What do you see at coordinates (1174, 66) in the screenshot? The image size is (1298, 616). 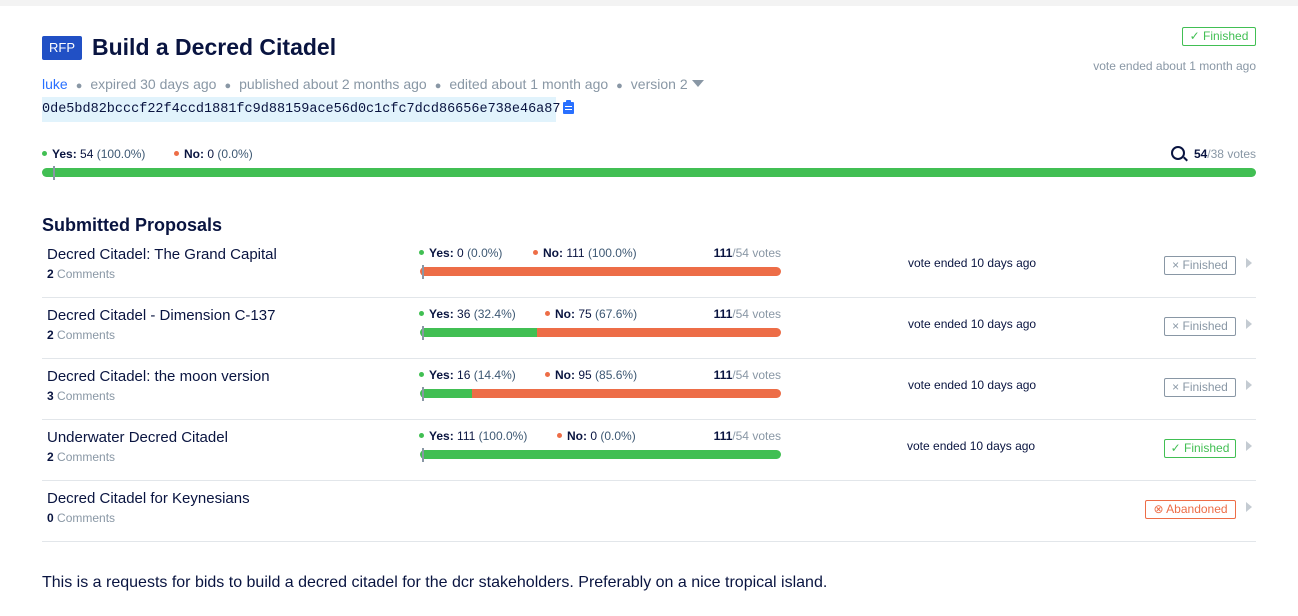 I see `vote-ended-text: vote ended about 1 month ago` at bounding box center [1174, 66].